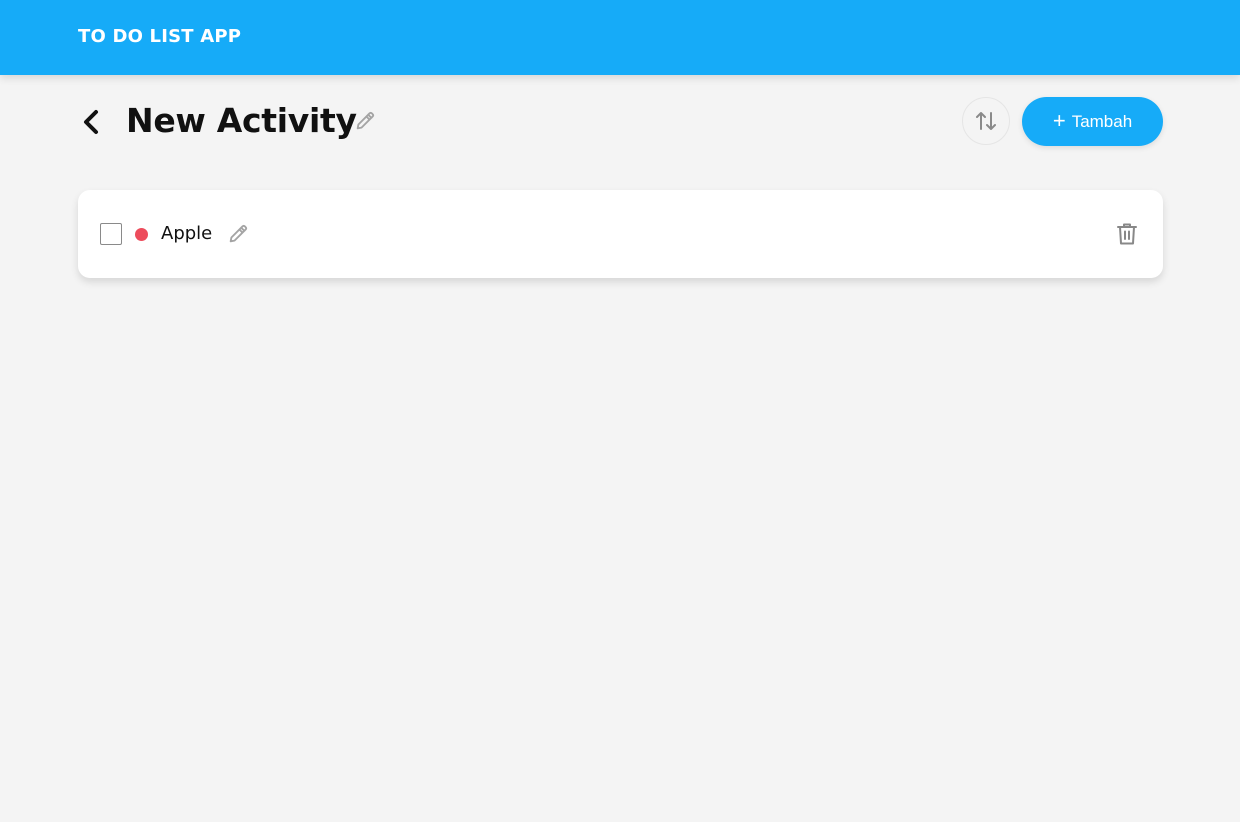 The width and height of the screenshot is (1240, 822). I want to click on add-button-label: Tambah, so click(1102, 121).